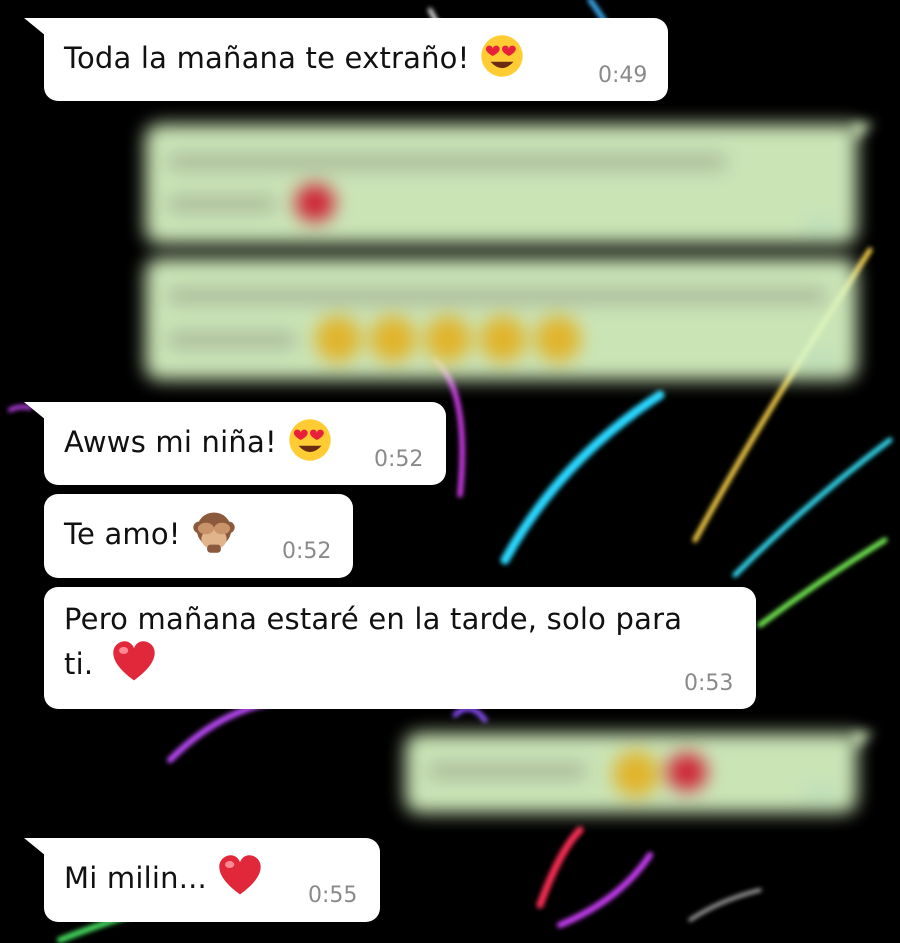 The width and height of the screenshot is (900, 943). I want to click on incoming-message-bubble: Te amo! 0:52, so click(198, 536).